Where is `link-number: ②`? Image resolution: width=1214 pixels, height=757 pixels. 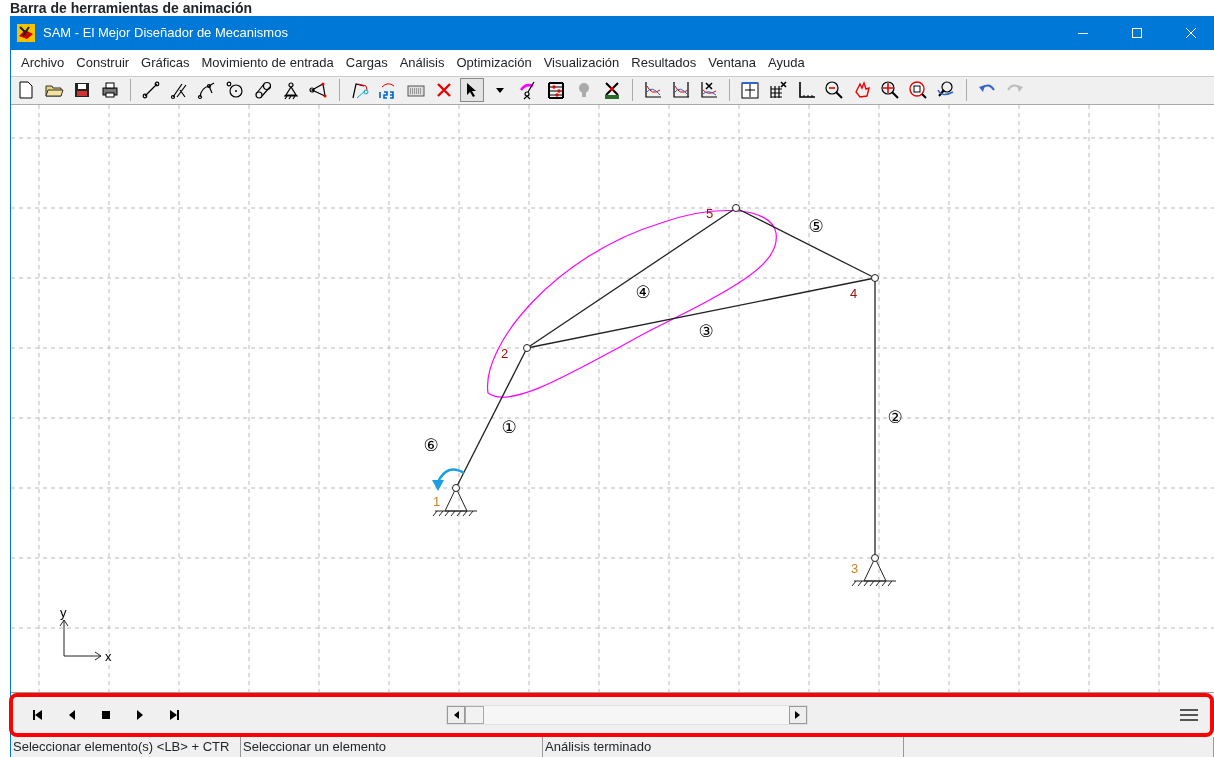 link-number: ② is located at coordinates (895, 416).